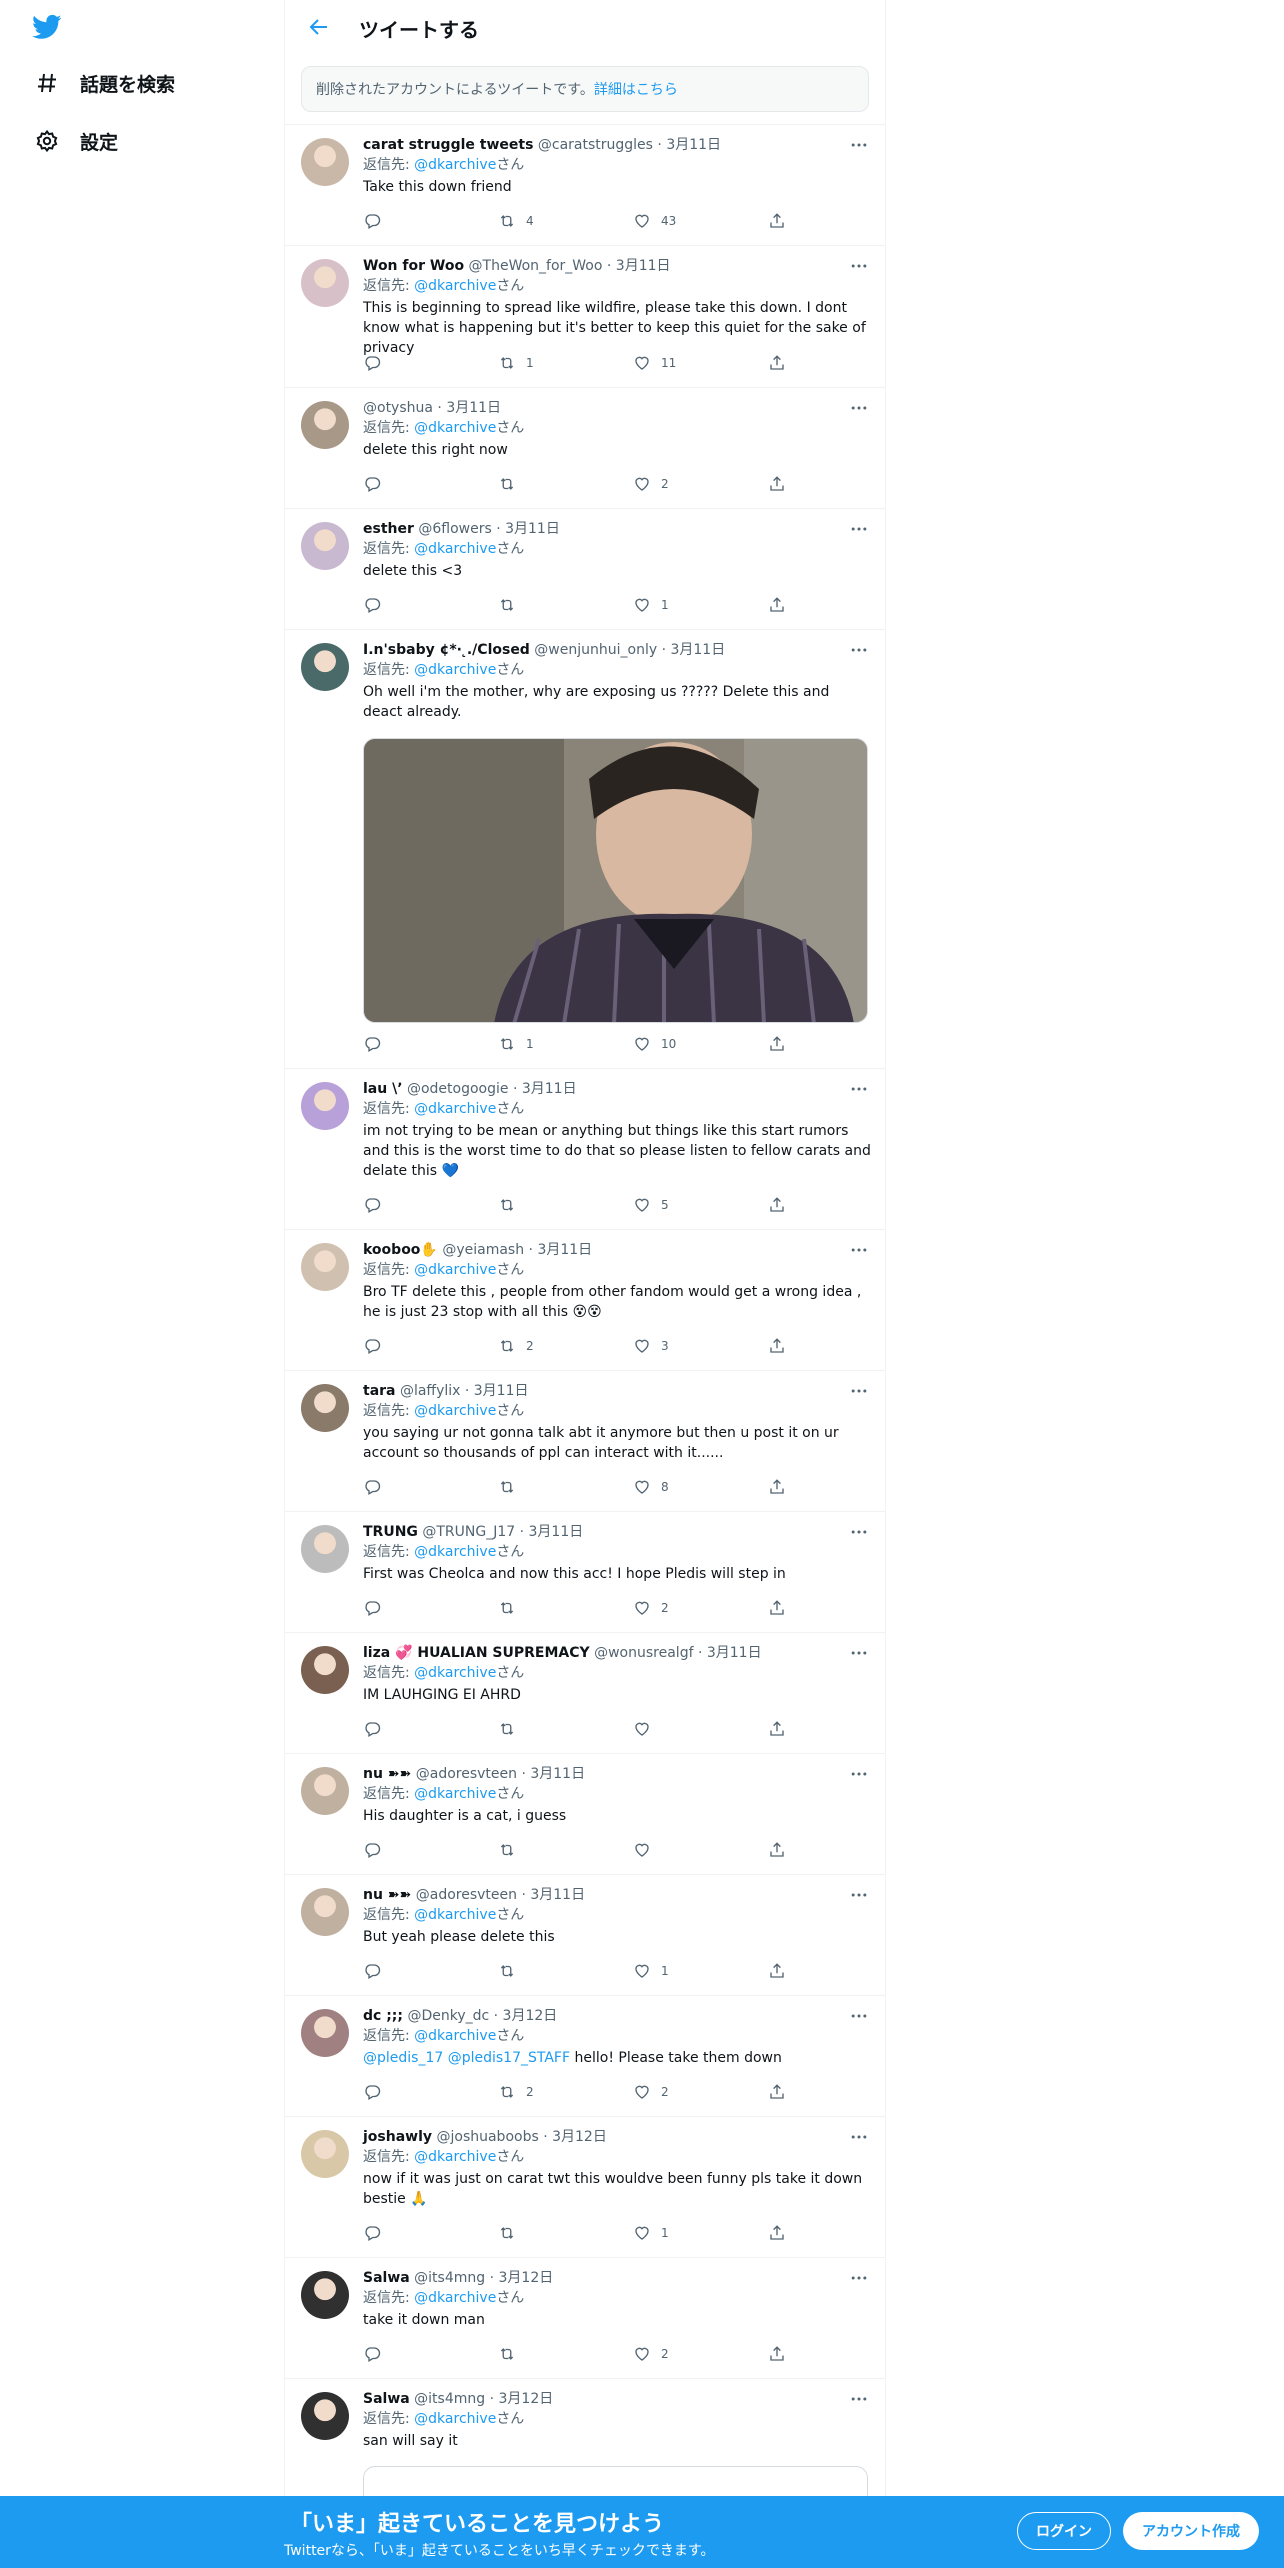 The height and width of the screenshot is (2568, 1284). Describe the element at coordinates (615, 880) in the screenshot. I see `tweet-media-image` at that location.